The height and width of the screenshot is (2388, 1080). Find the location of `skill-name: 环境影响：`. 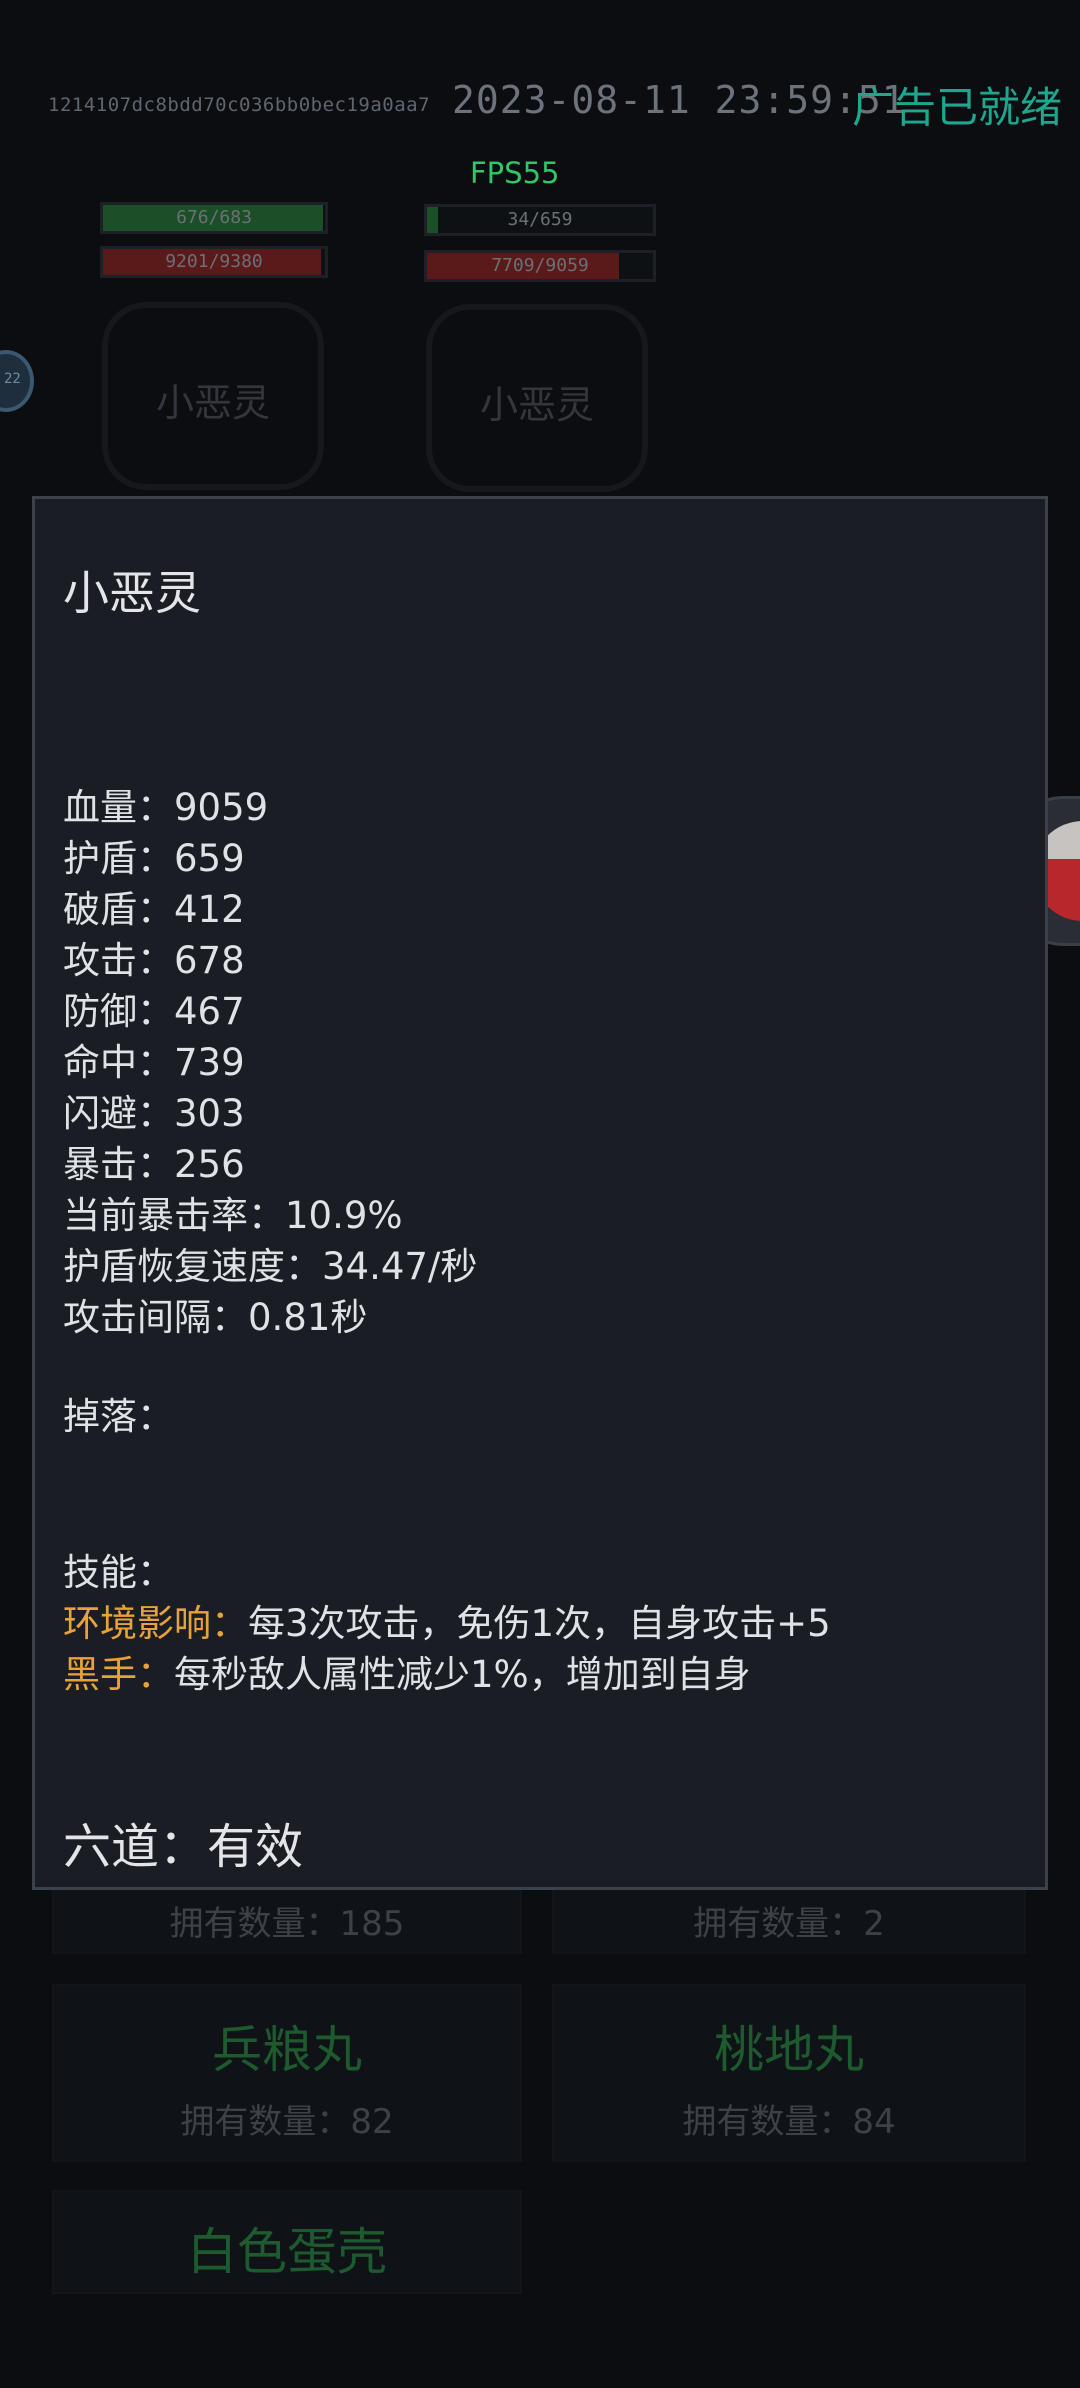

skill-name: 环境影响： is located at coordinates (155, 1623).